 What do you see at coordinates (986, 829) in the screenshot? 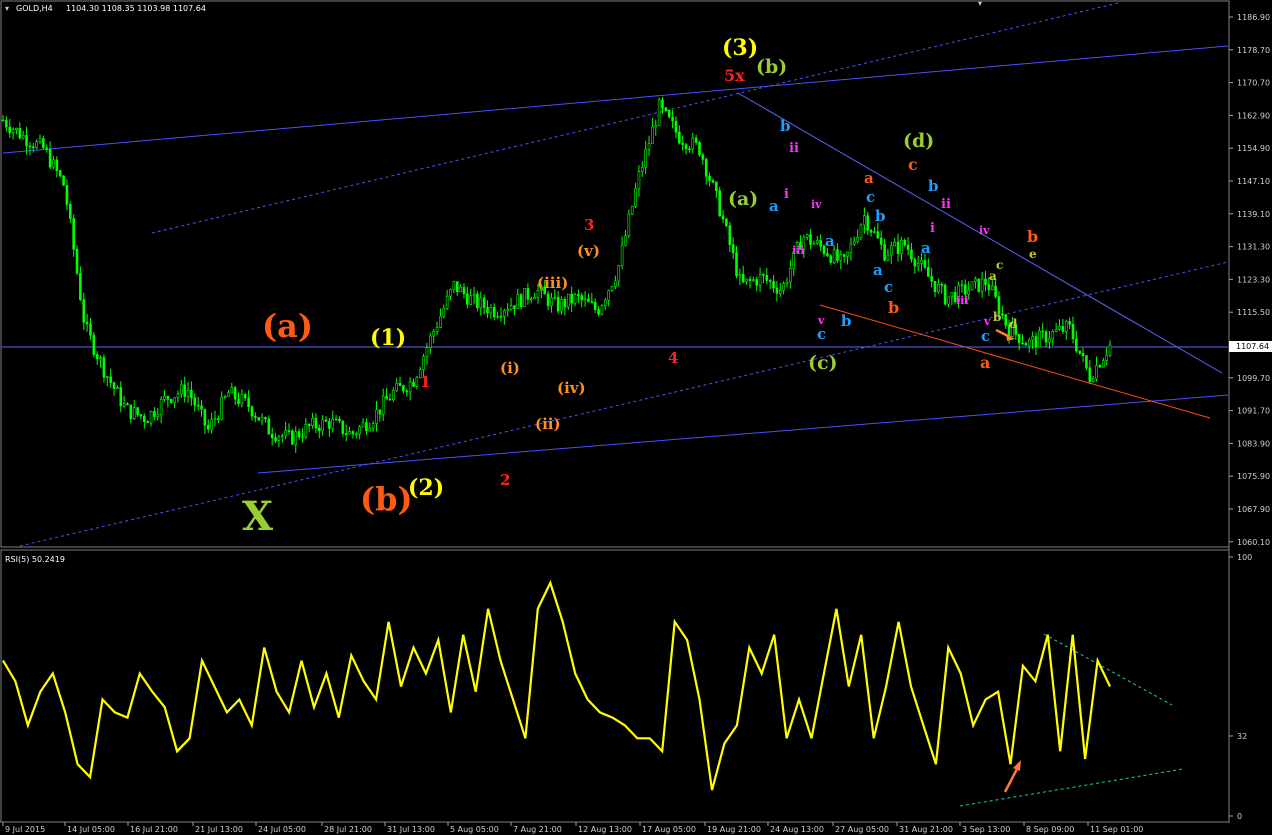
I see `time-tick-label: 3 Sep 13:00` at bounding box center [986, 829].